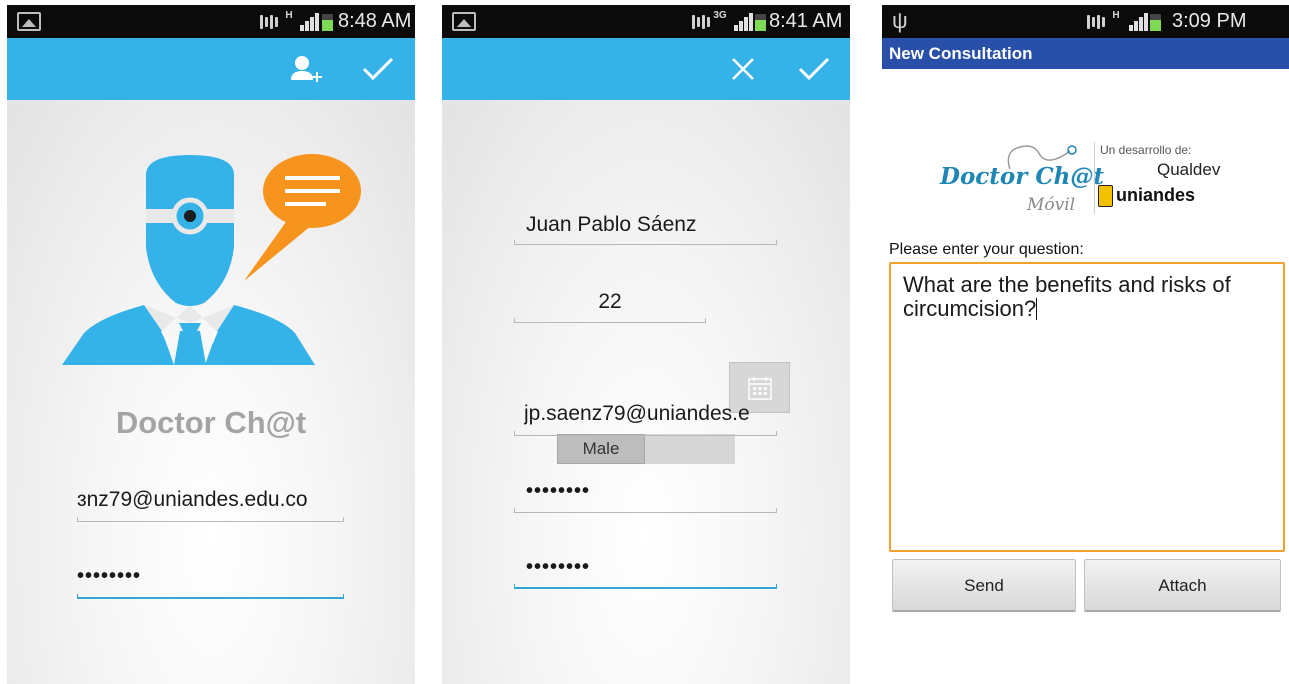  Describe the element at coordinates (307, 71) in the screenshot. I see `add-contact-icon` at that location.